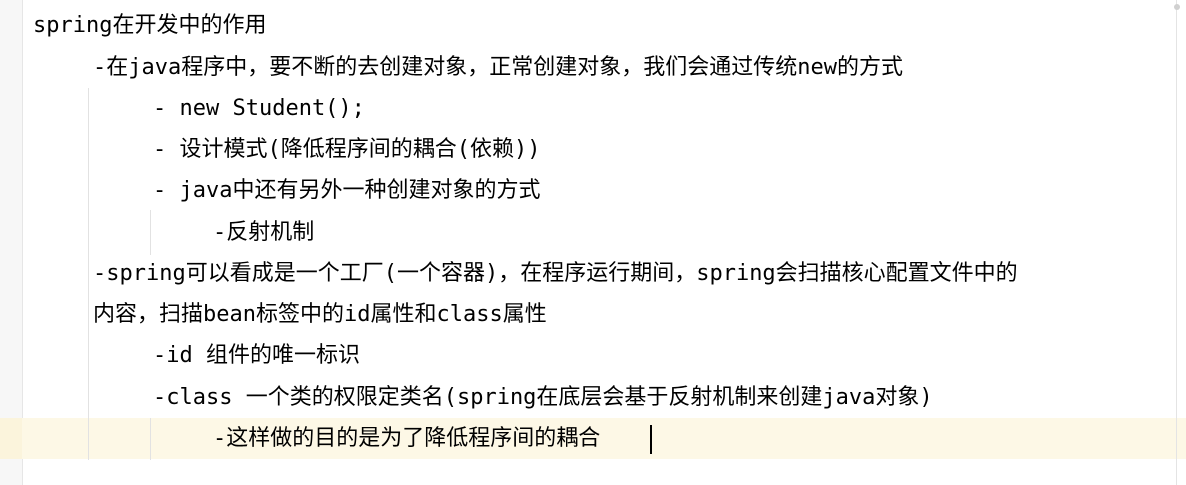  Describe the element at coordinates (346, 150) in the screenshot. I see `code-line-4: - 设计模式(降低程序间的耦合(依赖))` at that location.